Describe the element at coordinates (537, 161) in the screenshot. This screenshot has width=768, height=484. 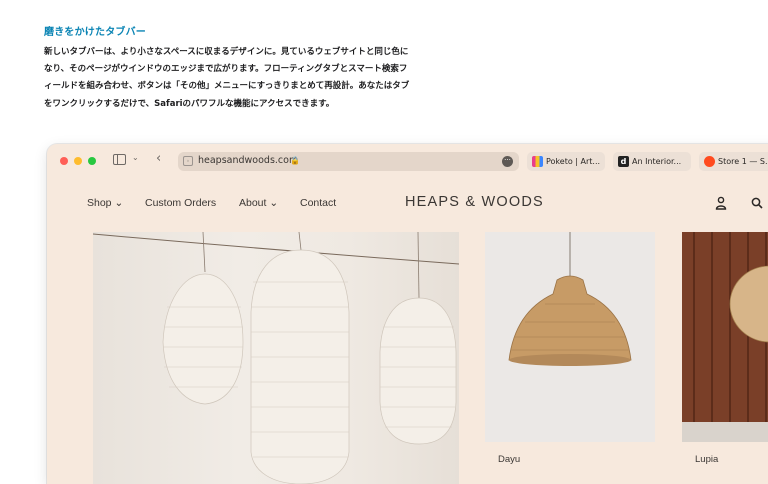
I see `poketo-favicon-icon` at that location.